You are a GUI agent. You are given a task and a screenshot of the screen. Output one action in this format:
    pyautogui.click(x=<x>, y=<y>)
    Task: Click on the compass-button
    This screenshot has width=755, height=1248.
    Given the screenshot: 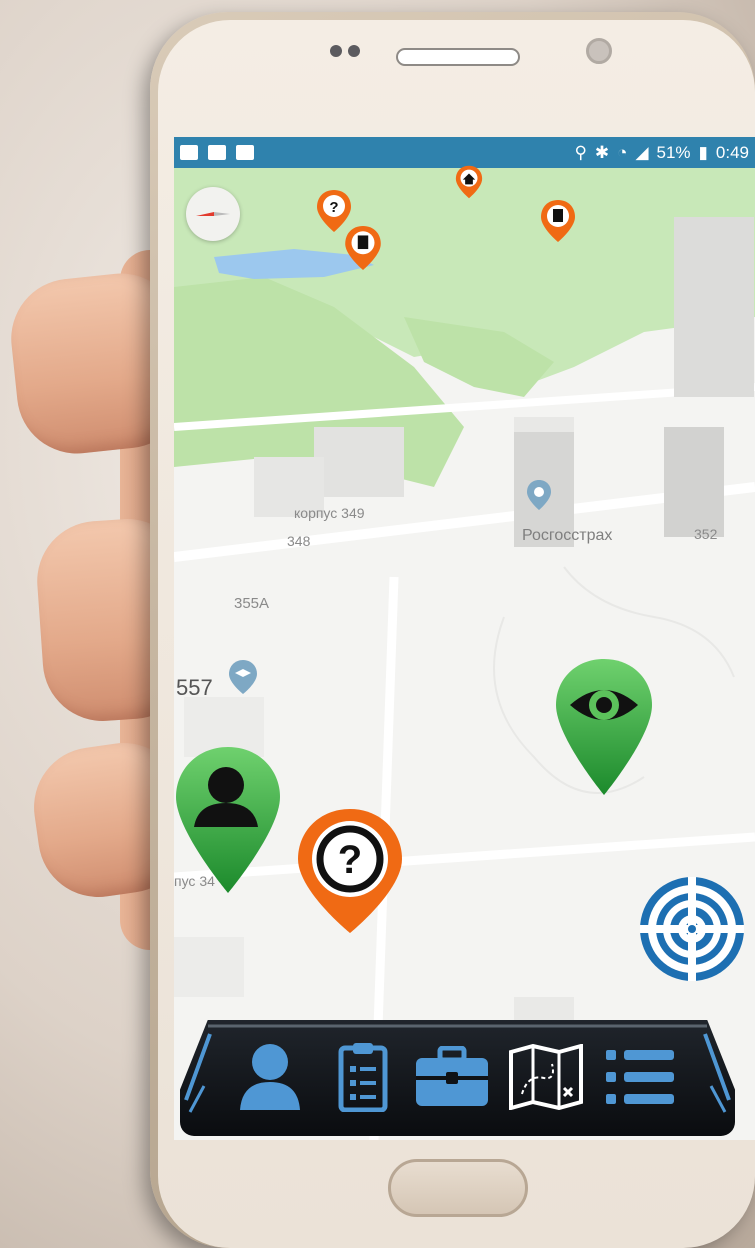 What is the action you would take?
    pyautogui.click(x=213, y=214)
    